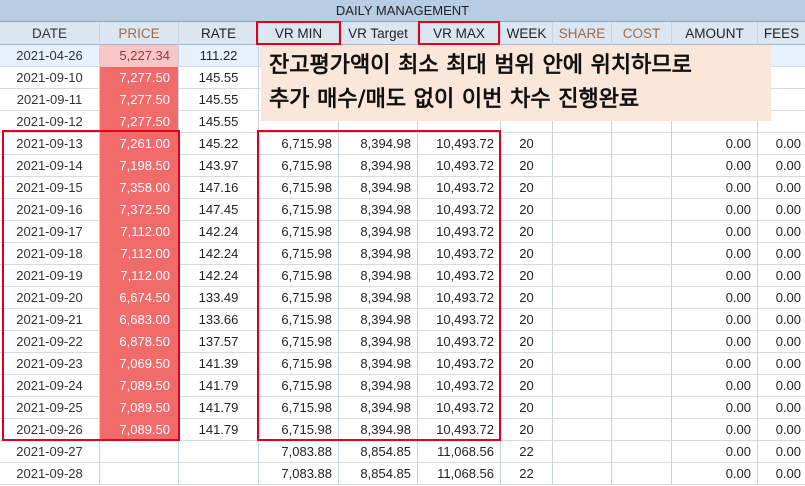 The width and height of the screenshot is (805, 486). Describe the element at coordinates (50, 320) in the screenshot. I see `row-date: 2021-09-21` at that location.